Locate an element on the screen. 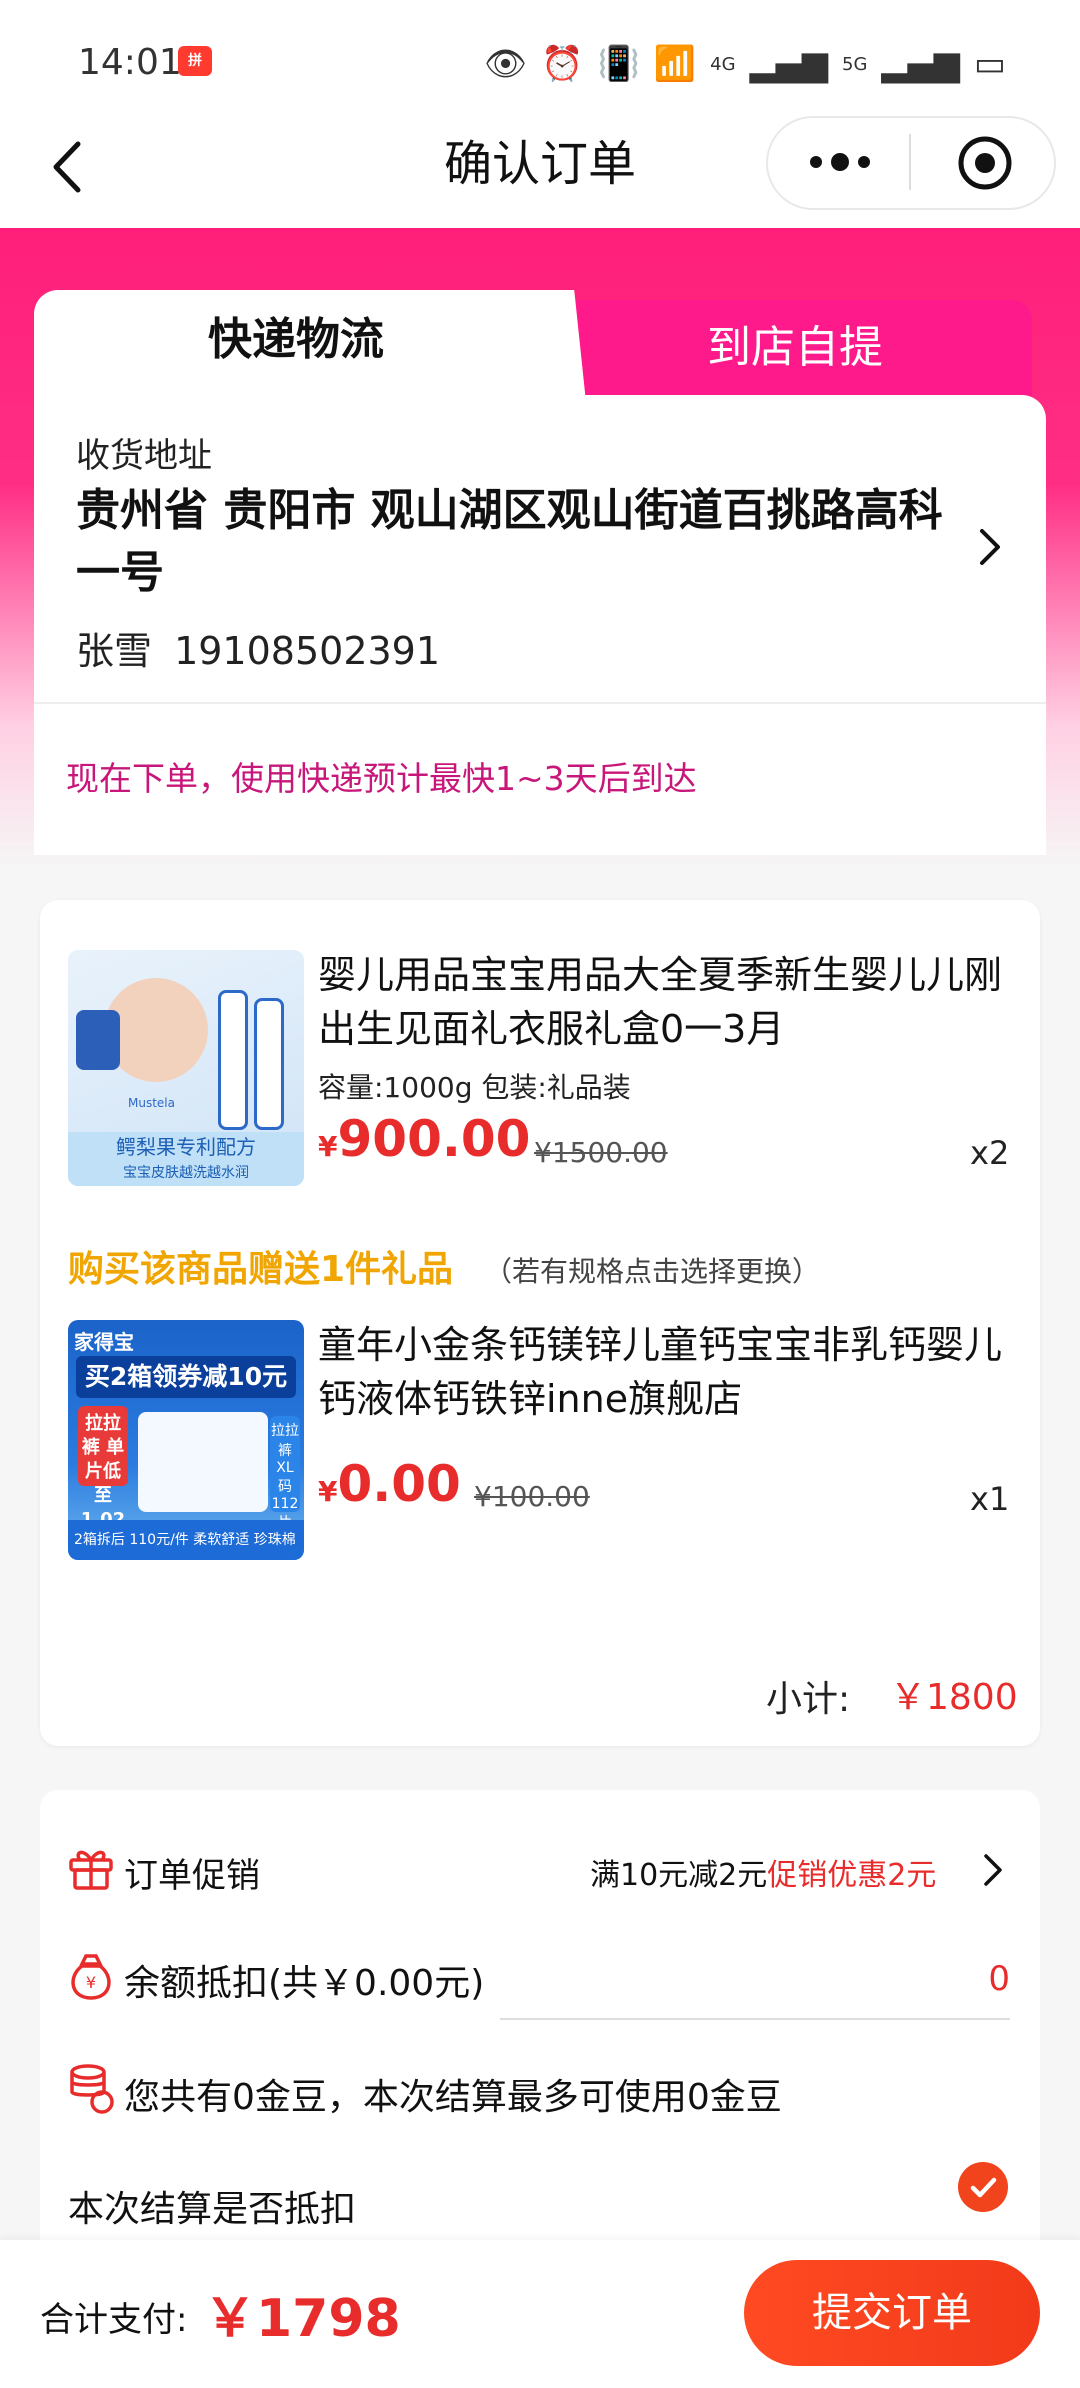  image-brand: Mustela is located at coordinates (151, 1103).